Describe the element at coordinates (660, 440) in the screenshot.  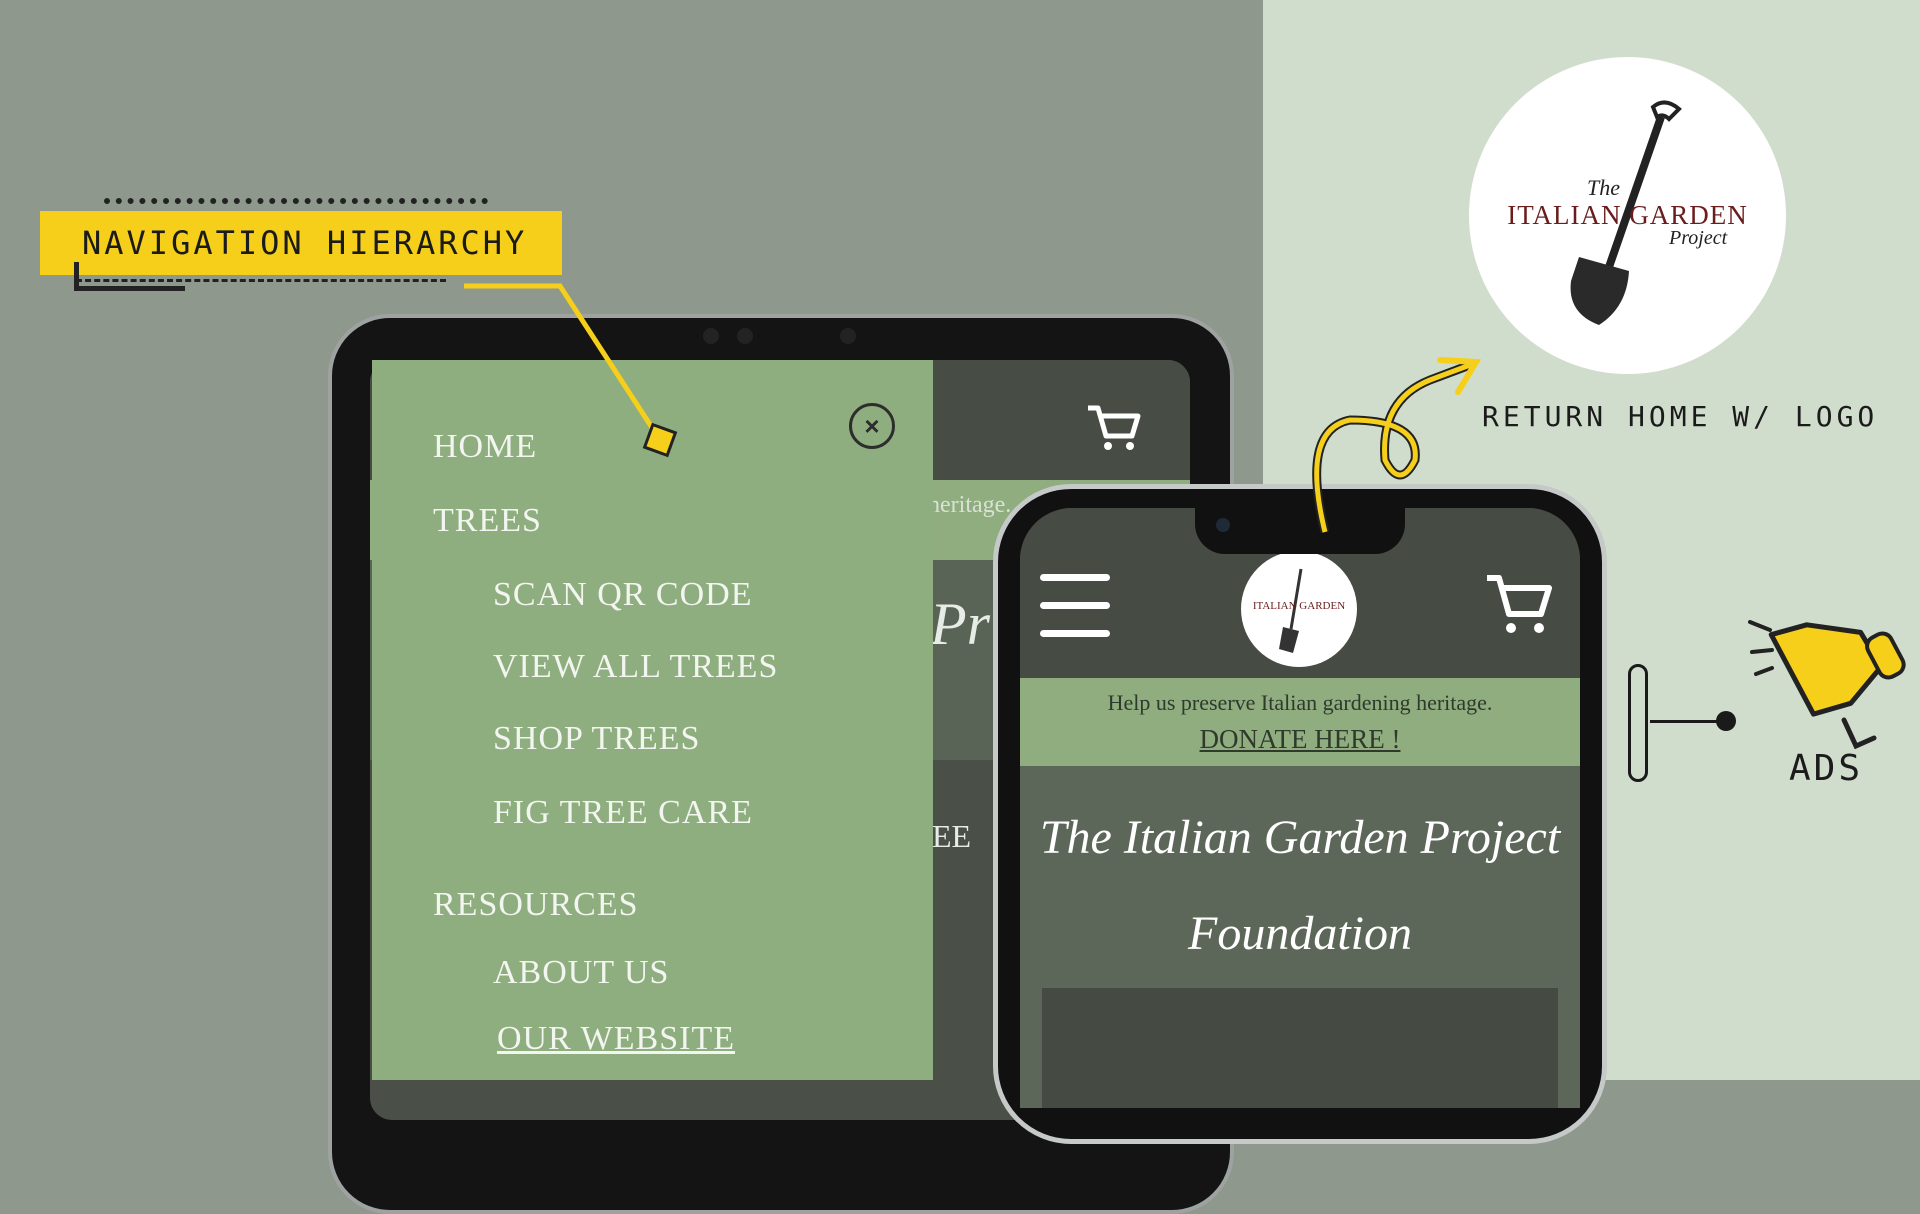
I see `arrow-head-icon` at that location.